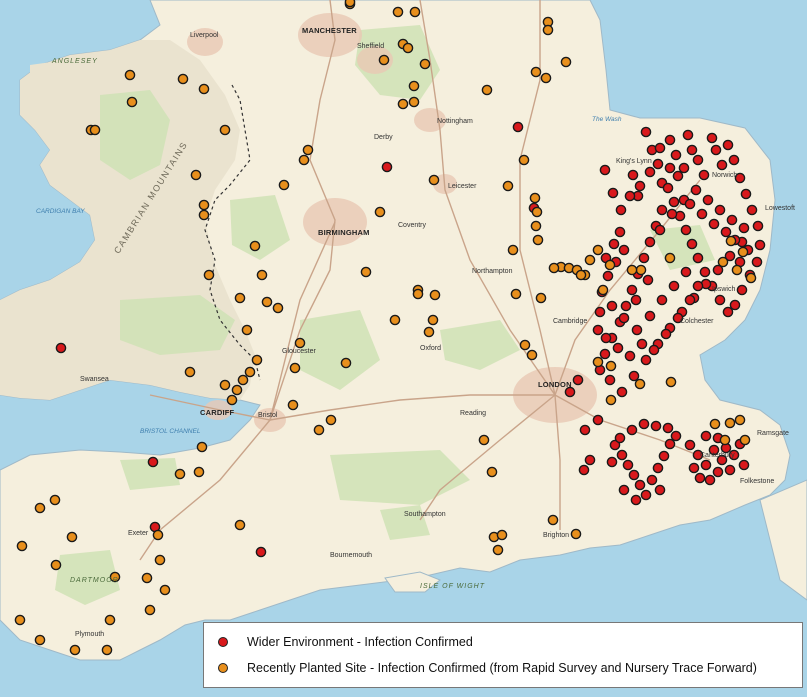  What do you see at coordinates (717, 455) in the screenshot?
I see `label-canterbury: Canterbury` at bounding box center [717, 455].